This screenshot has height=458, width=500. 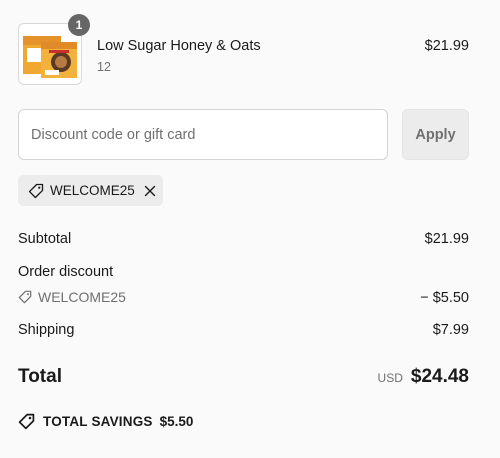 I want to click on applied-discount-chip: WELCOME25, so click(x=90, y=190).